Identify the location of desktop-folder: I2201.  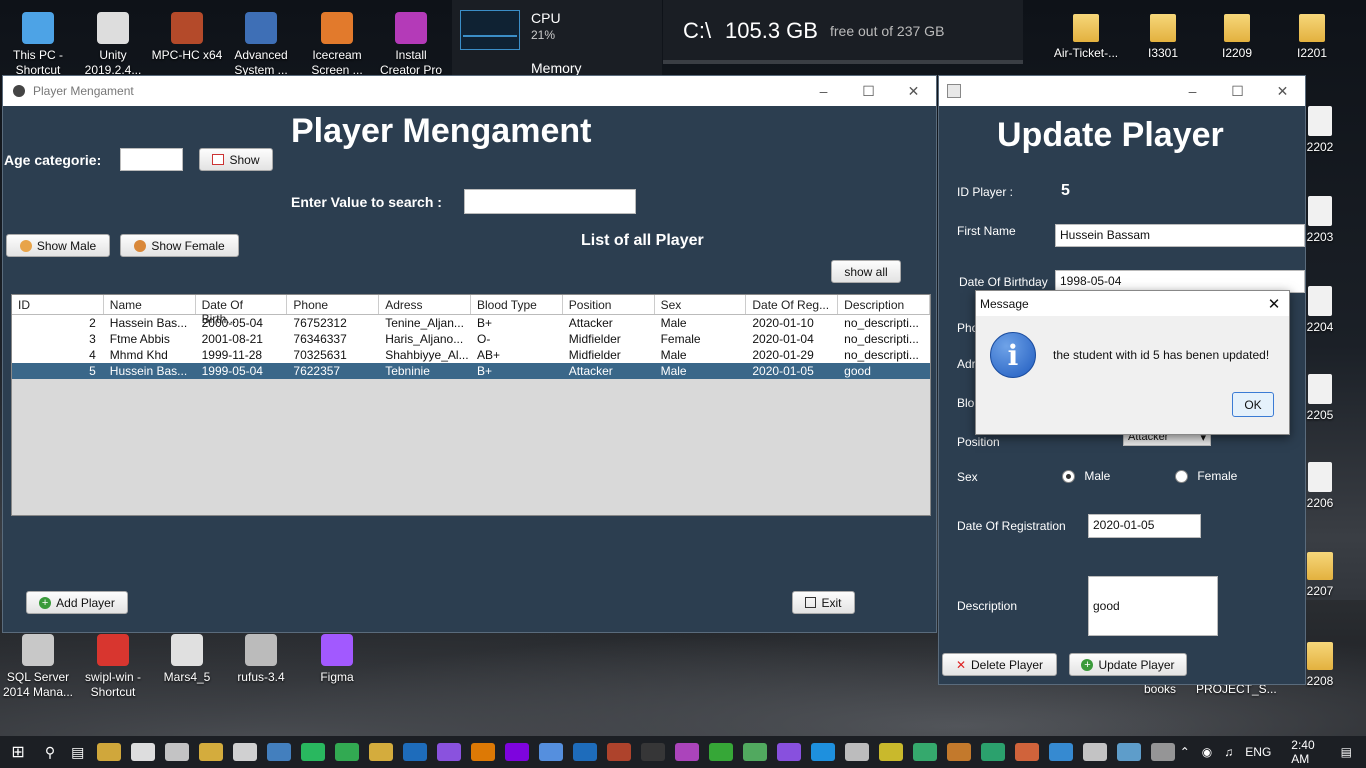
(1312, 33).